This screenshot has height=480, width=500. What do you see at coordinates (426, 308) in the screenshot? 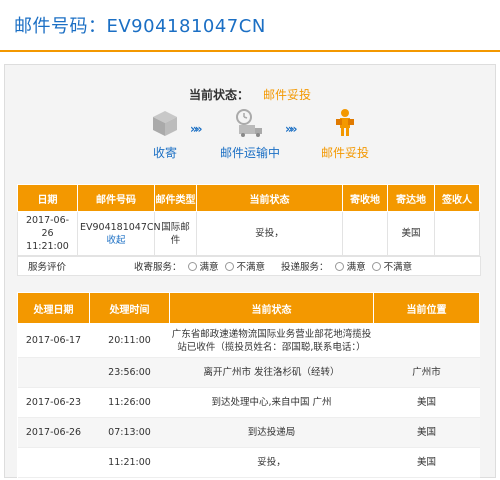
I see `col-track-location: 当前位置` at bounding box center [426, 308].